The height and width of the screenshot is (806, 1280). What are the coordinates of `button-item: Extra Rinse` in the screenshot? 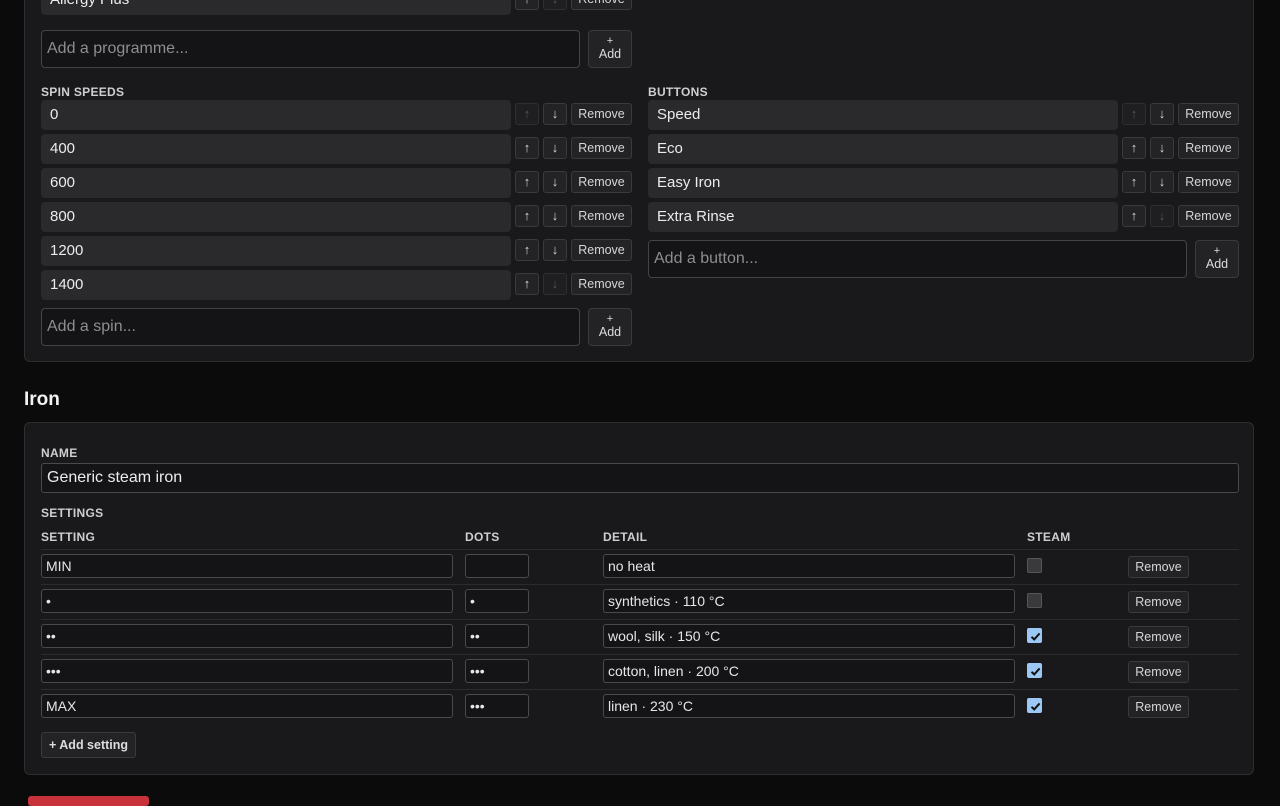 It's located at (883, 217).